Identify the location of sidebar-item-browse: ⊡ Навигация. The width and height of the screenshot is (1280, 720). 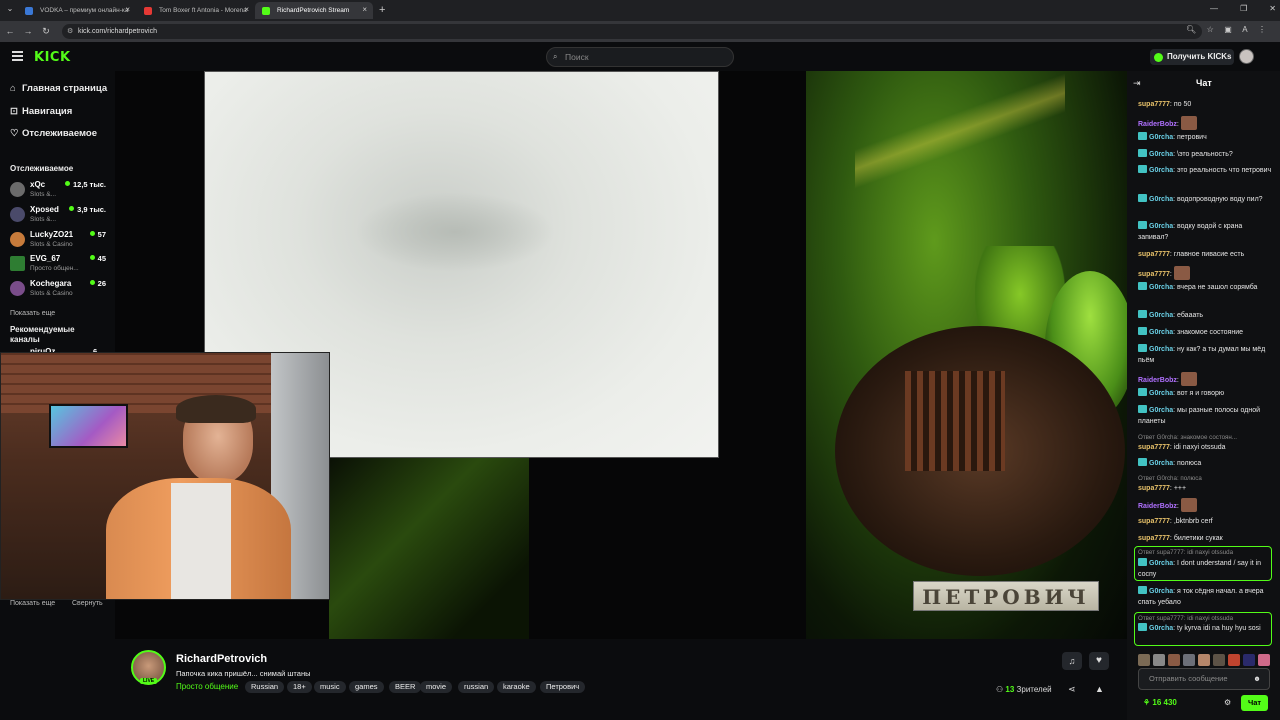
(41, 111).